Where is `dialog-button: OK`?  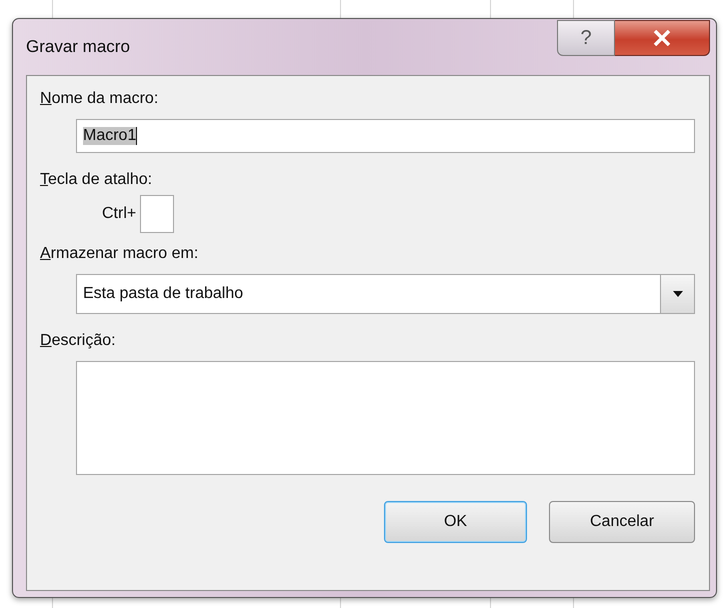 dialog-button: OK is located at coordinates (455, 522).